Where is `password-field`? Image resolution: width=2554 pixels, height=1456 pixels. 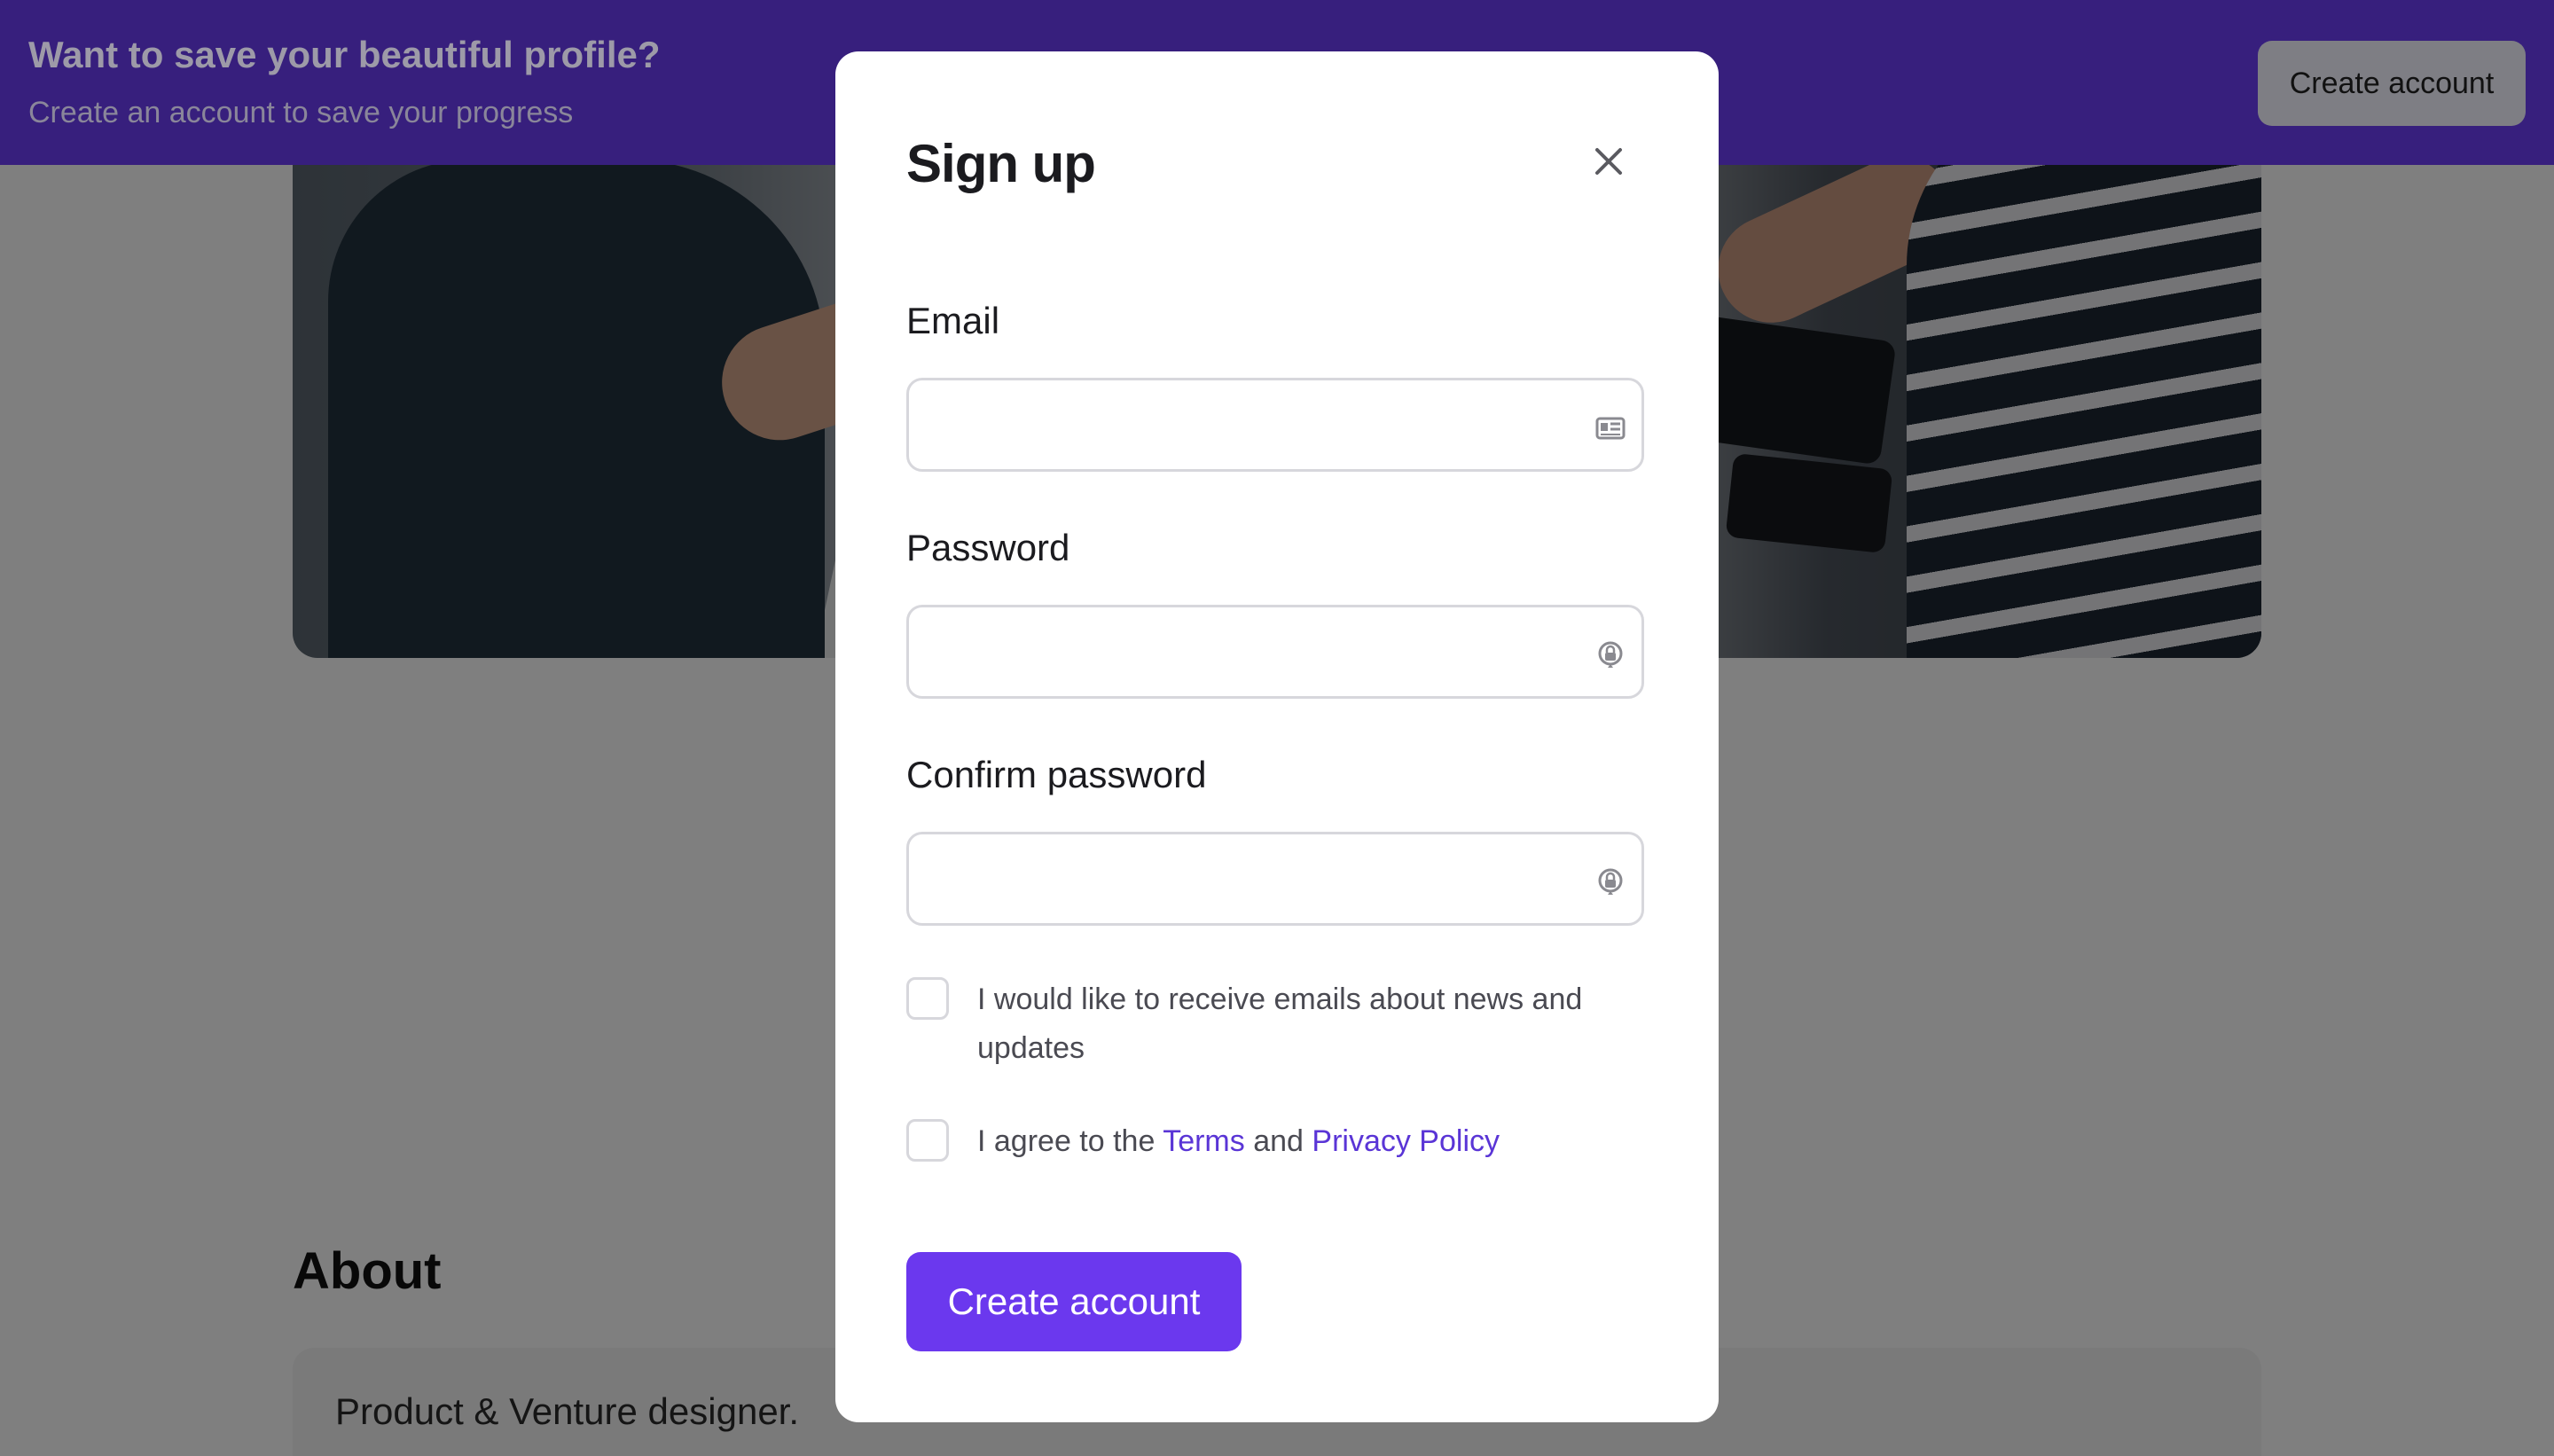
password-field is located at coordinates (1251, 652).